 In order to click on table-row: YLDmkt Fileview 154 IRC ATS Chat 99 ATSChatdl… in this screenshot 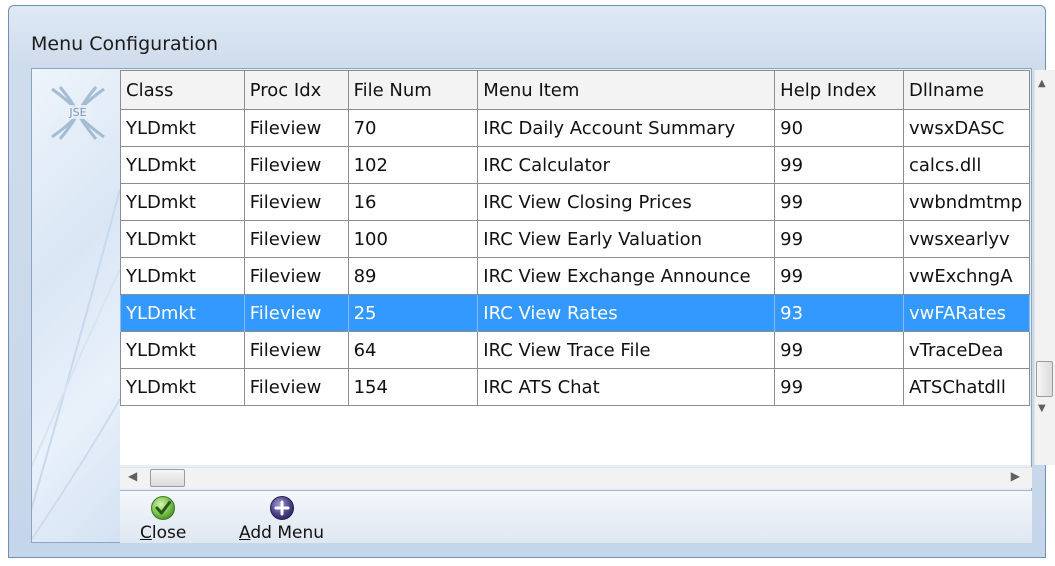, I will do `click(575, 387)`.